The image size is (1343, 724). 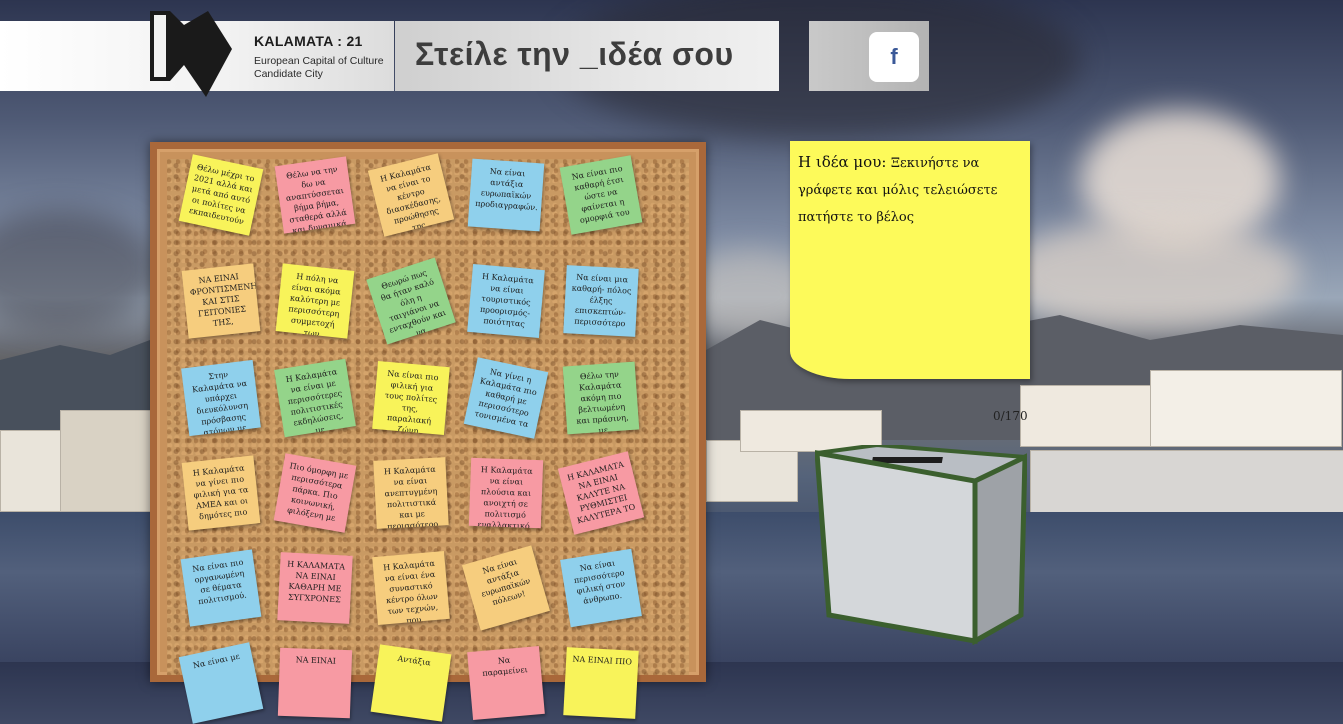 What do you see at coordinates (506, 683) in the screenshot?
I see `idea-note: Να παραμείνει` at bounding box center [506, 683].